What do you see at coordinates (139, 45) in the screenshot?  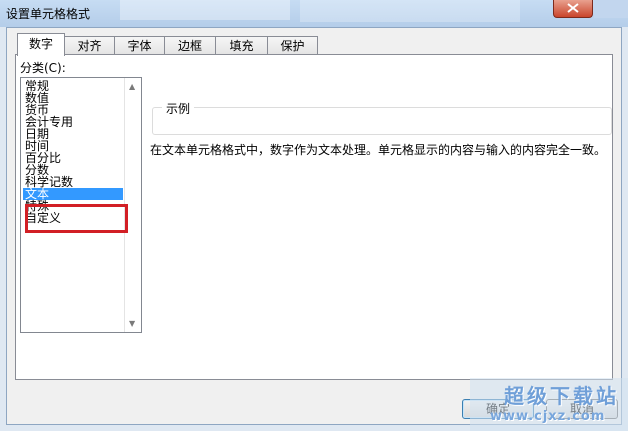 I see `tab-font: 字体` at bounding box center [139, 45].